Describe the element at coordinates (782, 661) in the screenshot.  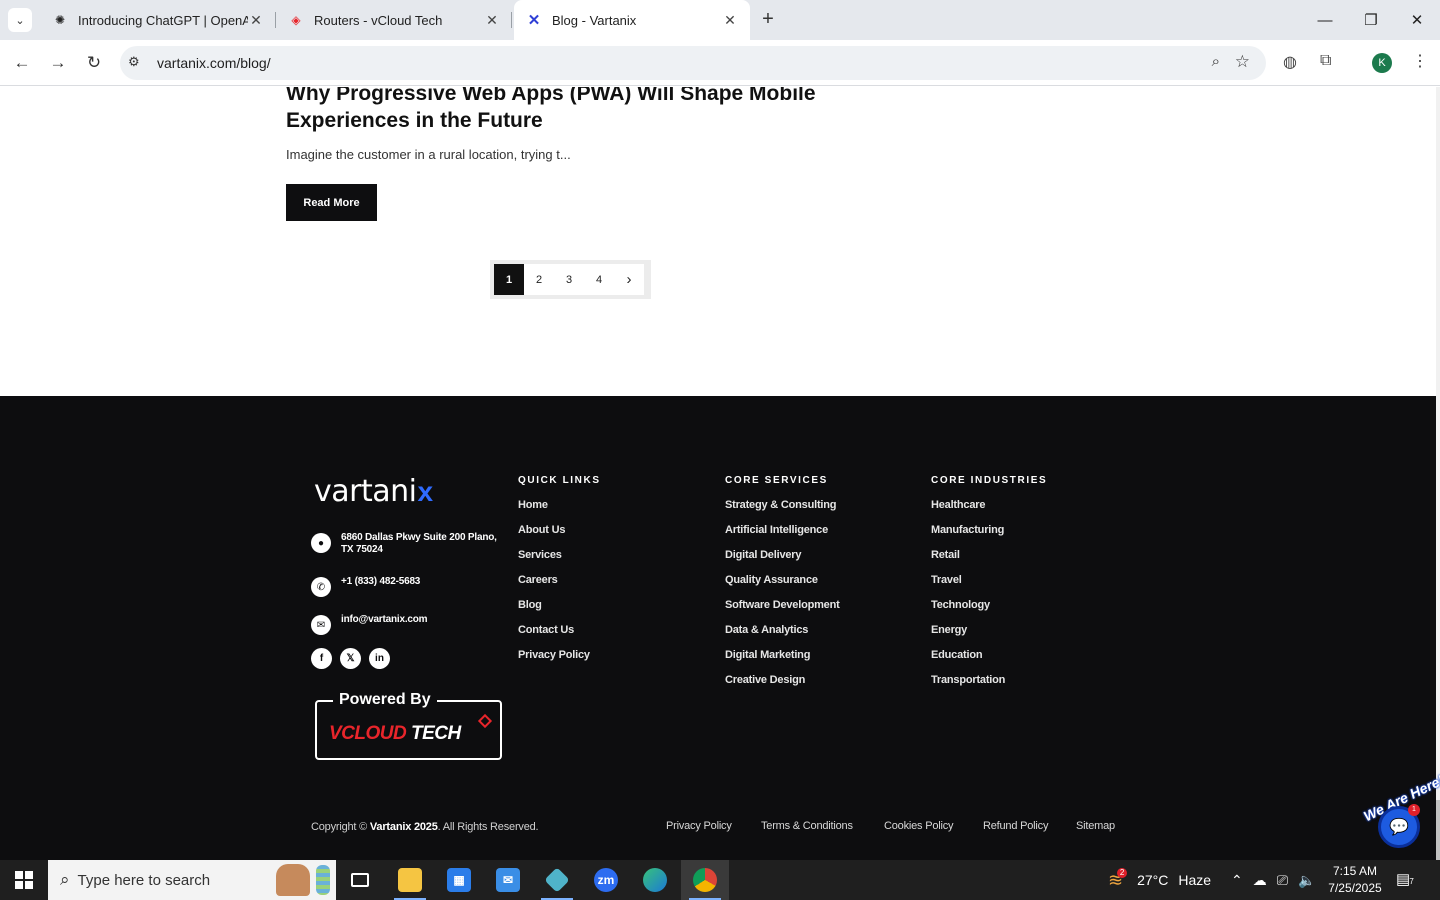
I see `service-link: Digital Marketing` at that location.